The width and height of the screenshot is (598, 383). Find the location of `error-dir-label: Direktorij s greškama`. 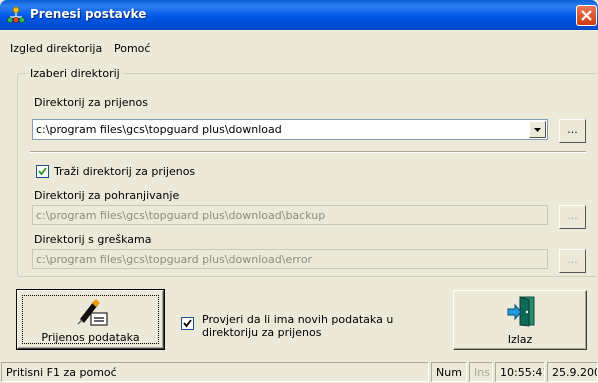

error-dir-label: Direktorij s greškama is located at coordinates (93, 239).